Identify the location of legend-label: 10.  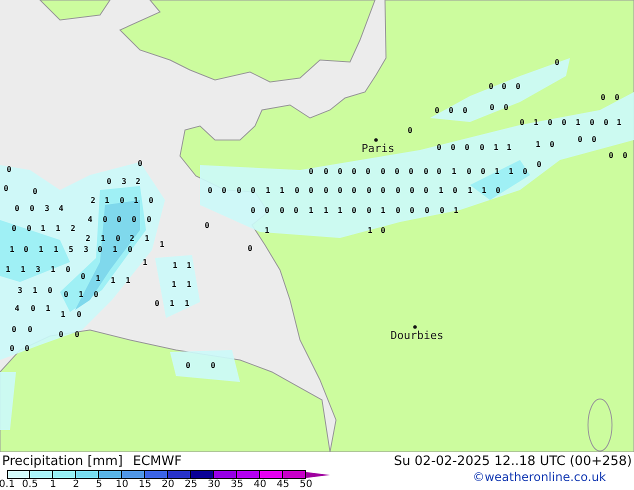
(122, 484).